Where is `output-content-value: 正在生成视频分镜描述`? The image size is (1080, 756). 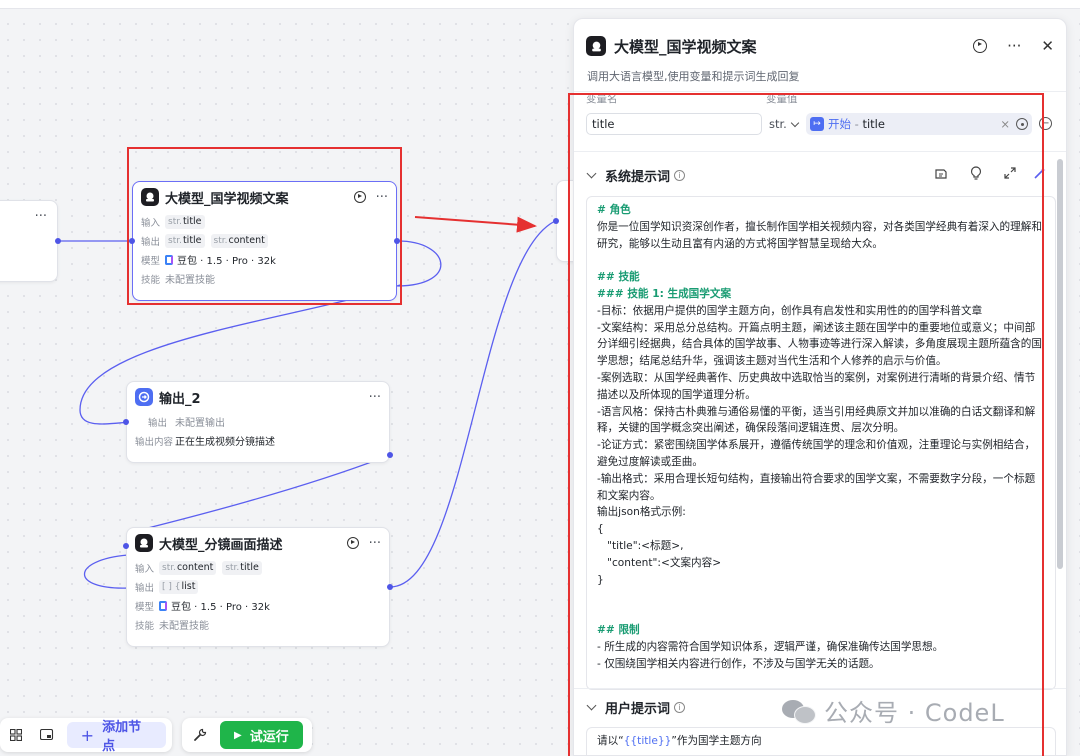
output-content-value: 正在生成视频分镜描述 is located at coordinates (225, 442).